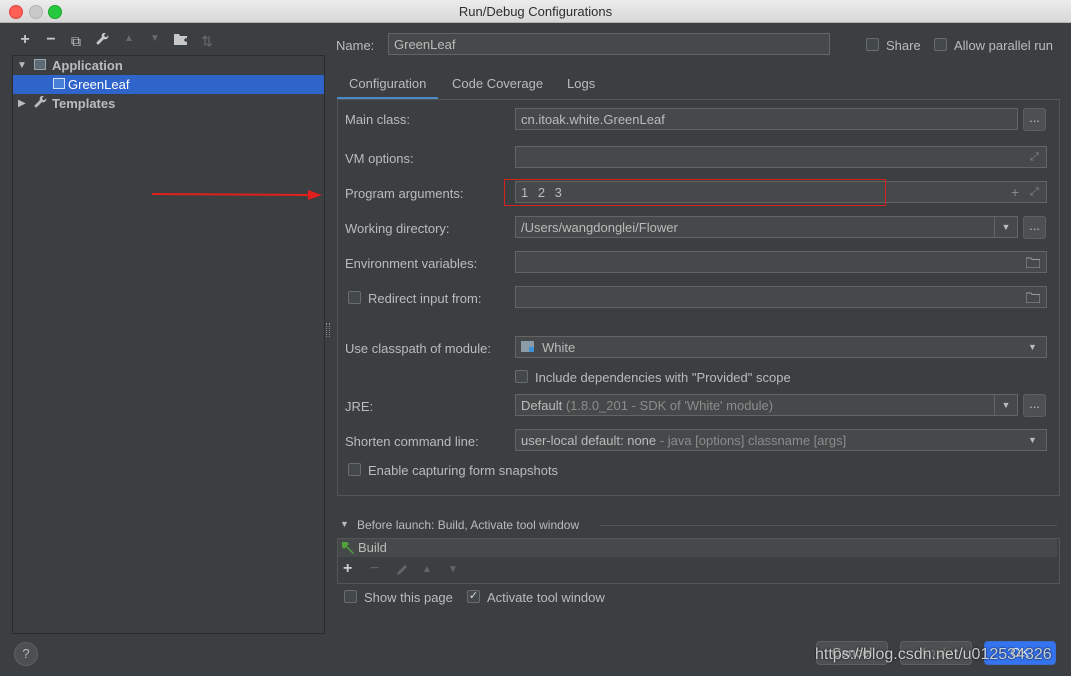  What do you see at coordinates (497, 83) in the screenshot?
I see `tab-code-coverage: Code Coverage` at bounding box center [497, 83].